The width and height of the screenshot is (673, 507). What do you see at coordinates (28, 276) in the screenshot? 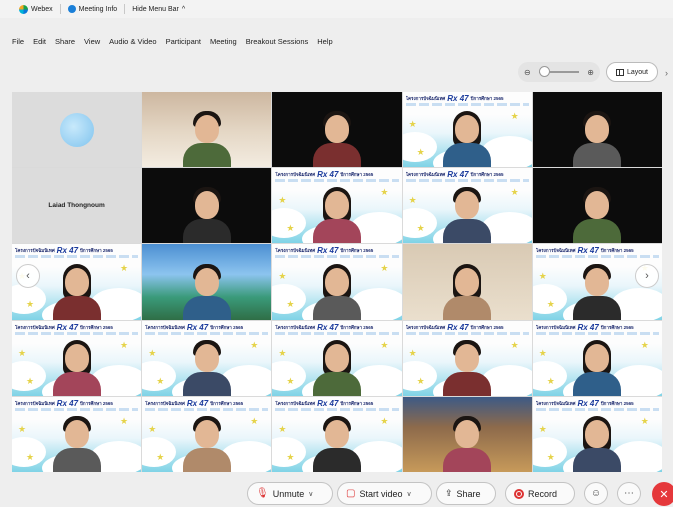
I see `previous-page-arrow-icon: ‹` at bounding box center [28, 276].